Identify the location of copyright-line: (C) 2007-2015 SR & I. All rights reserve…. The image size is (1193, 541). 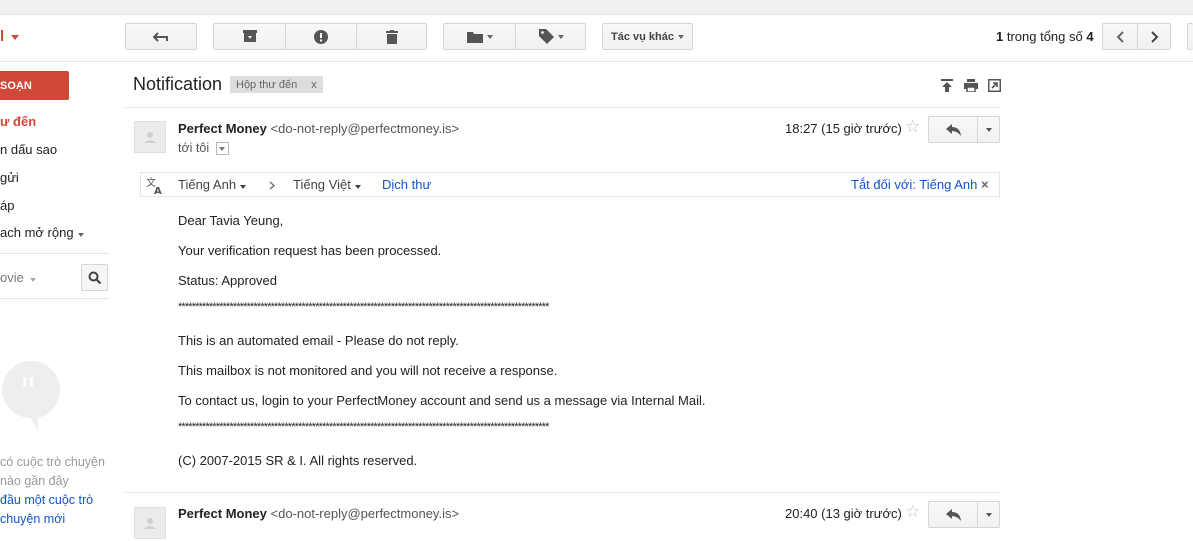
(298, 460).